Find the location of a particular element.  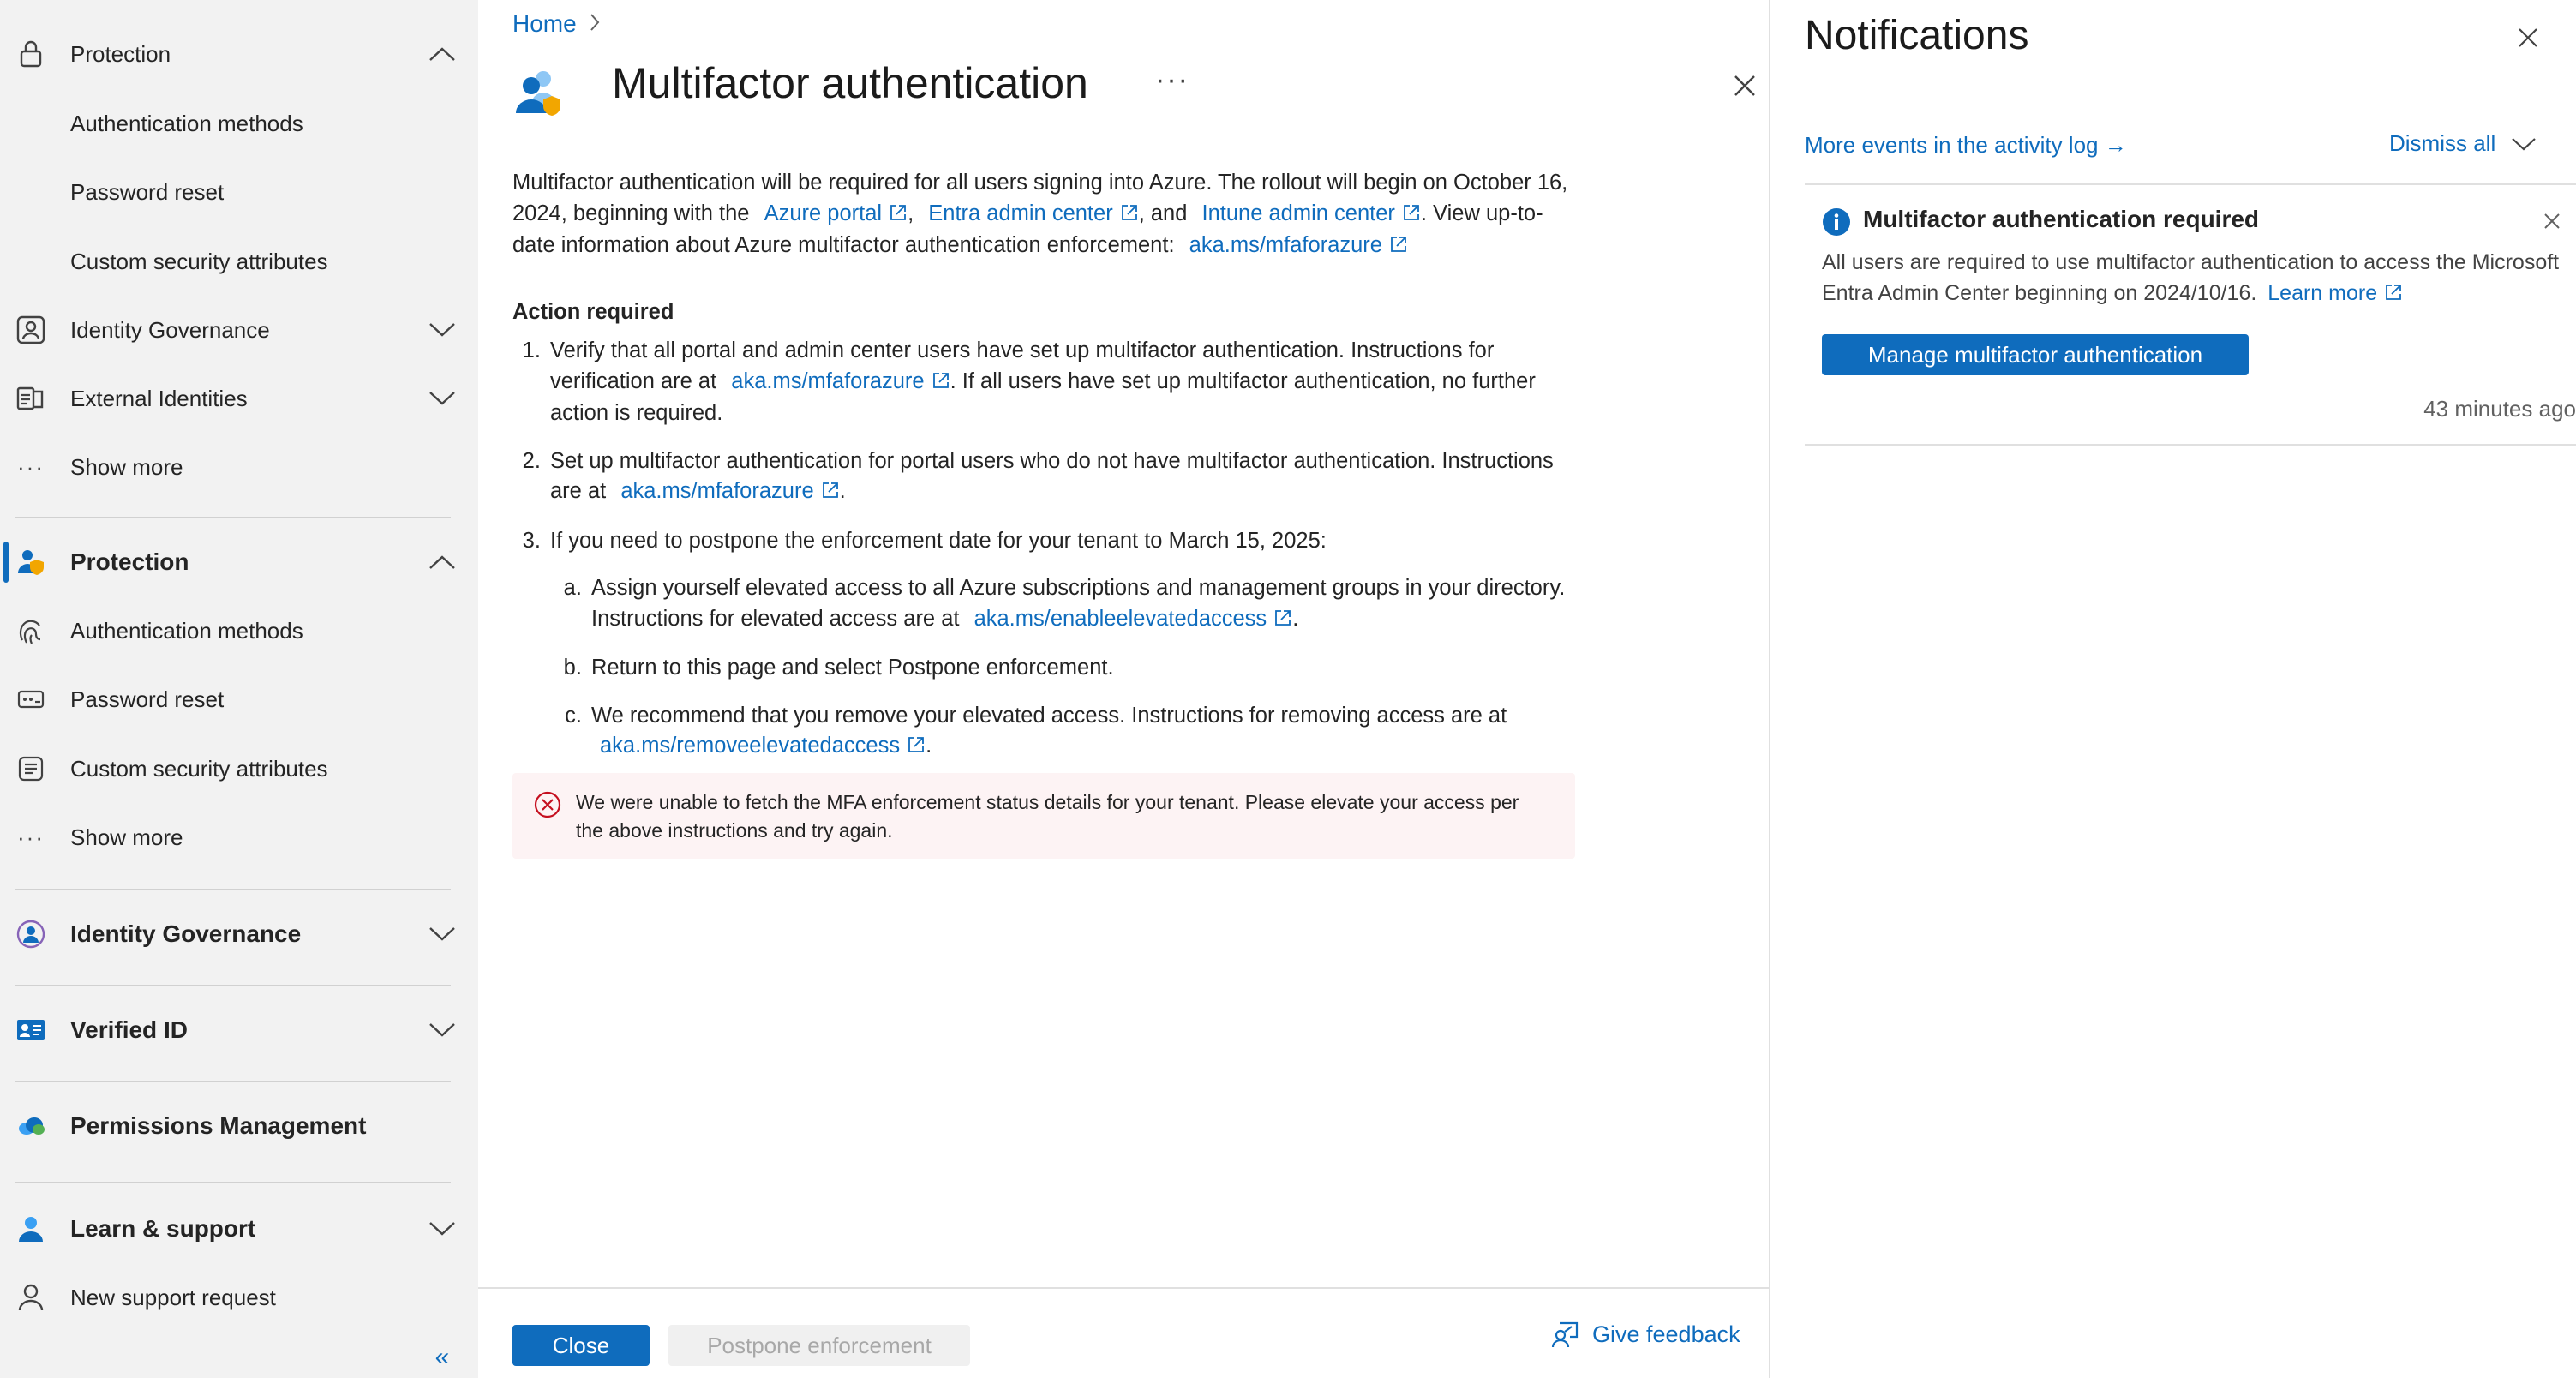

page-title: Multifactor authentication is located at coordinates (850, 83).